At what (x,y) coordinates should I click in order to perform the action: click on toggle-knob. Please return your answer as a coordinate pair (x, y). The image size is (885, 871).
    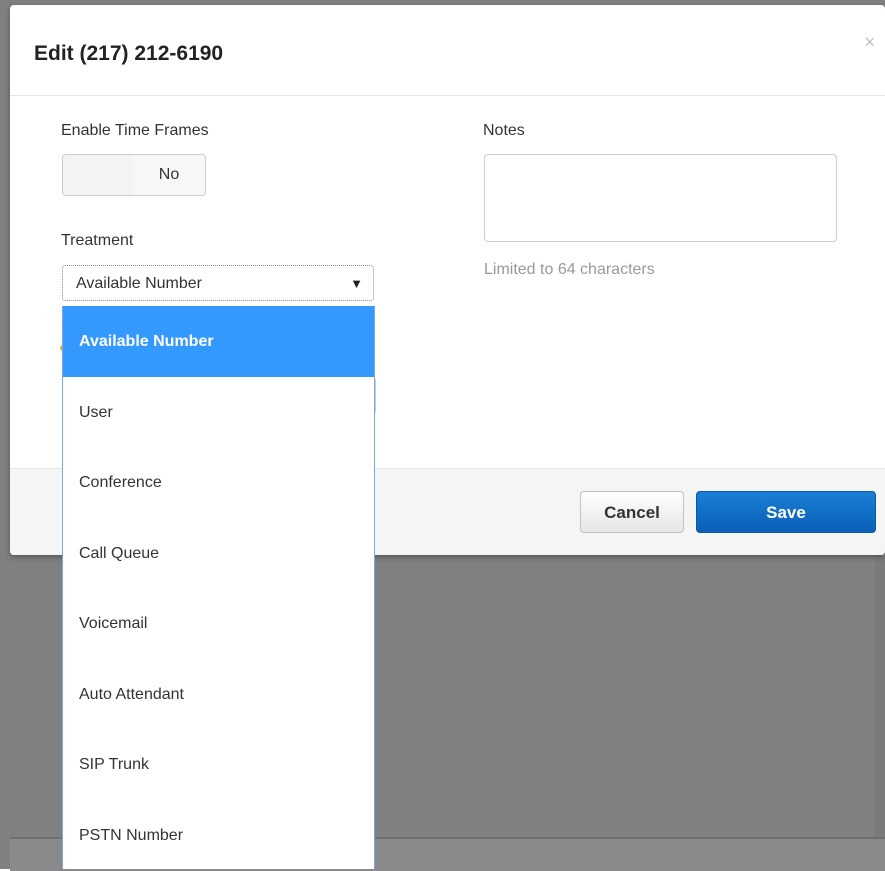
    Looking at the image, I should click on (98, 175).